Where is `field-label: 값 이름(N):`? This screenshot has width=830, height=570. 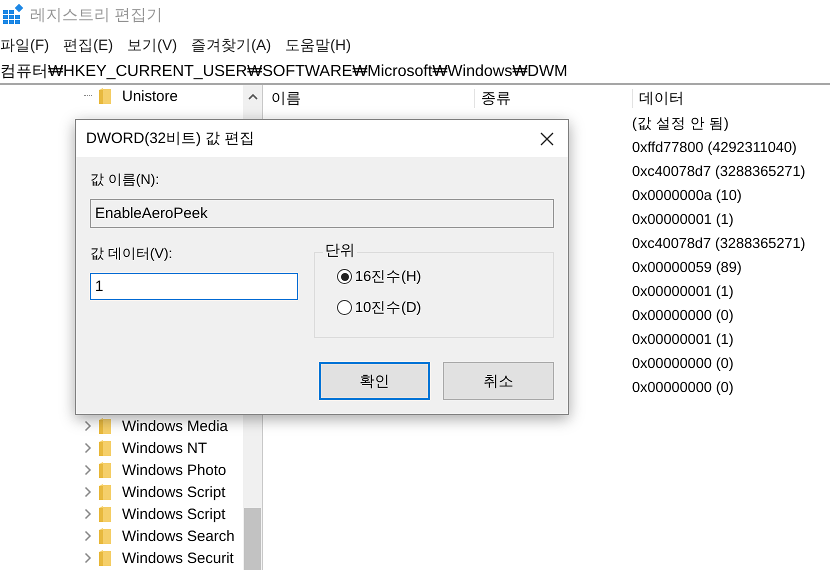
field-label: 값 이름(N): is located at coordinates (125, 180).